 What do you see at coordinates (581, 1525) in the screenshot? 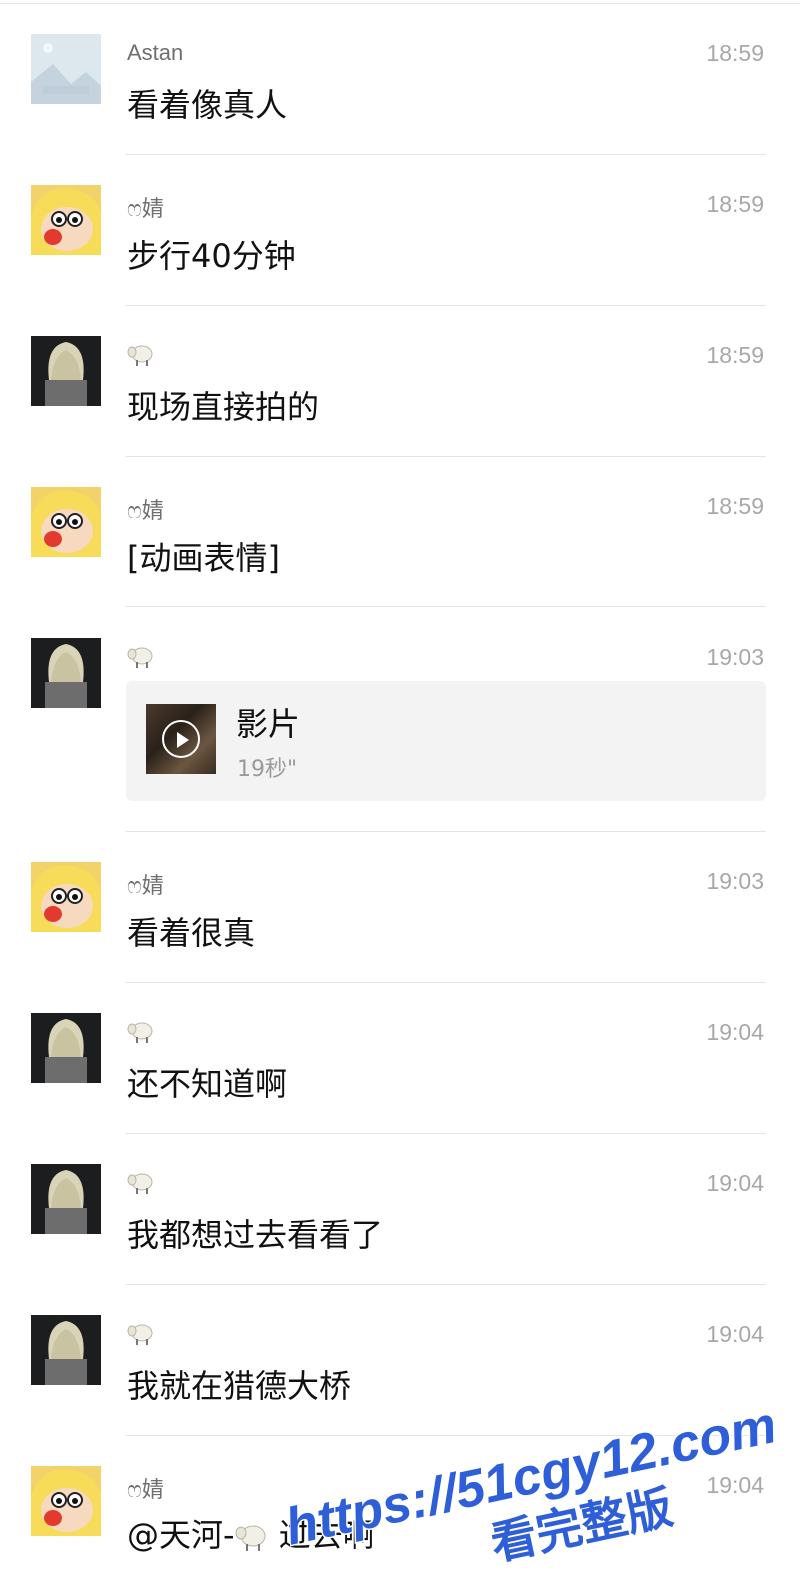
I see `watermark-caption: 看完整版` at bounding box center [581, 1525].